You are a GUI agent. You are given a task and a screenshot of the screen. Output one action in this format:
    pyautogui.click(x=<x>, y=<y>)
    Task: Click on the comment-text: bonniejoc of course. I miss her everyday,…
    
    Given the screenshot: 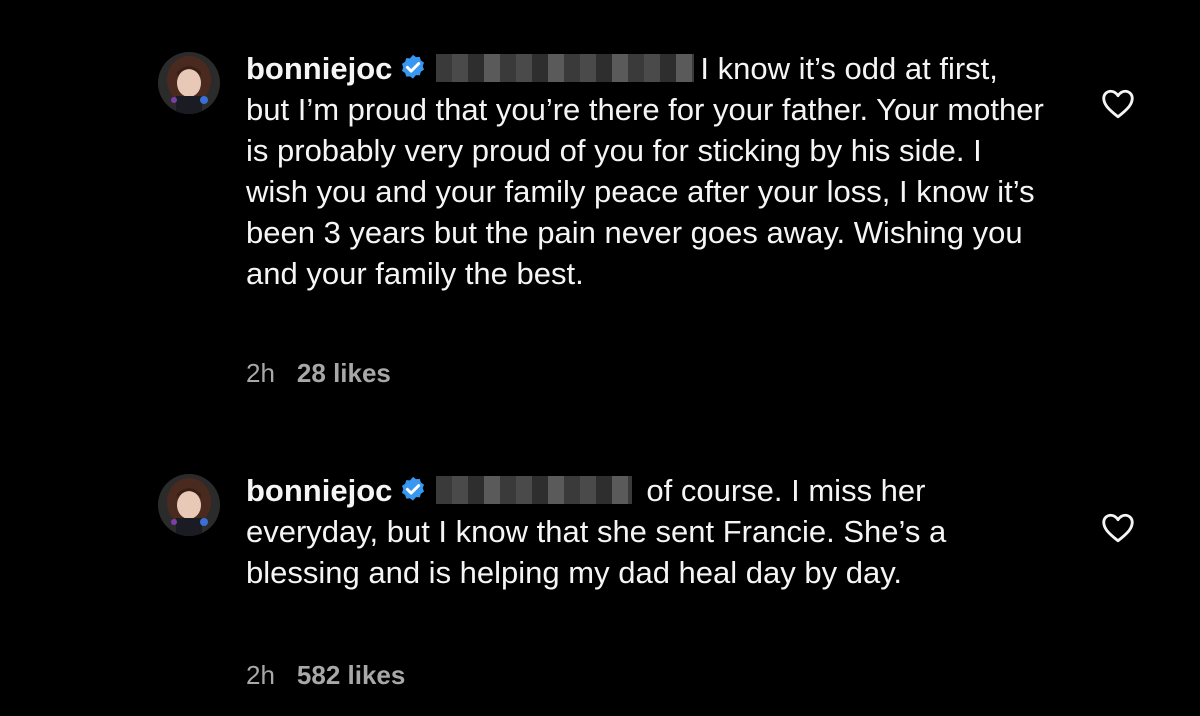 What is the action you would take?
    pyautogui.click(x=646, y=531)
    